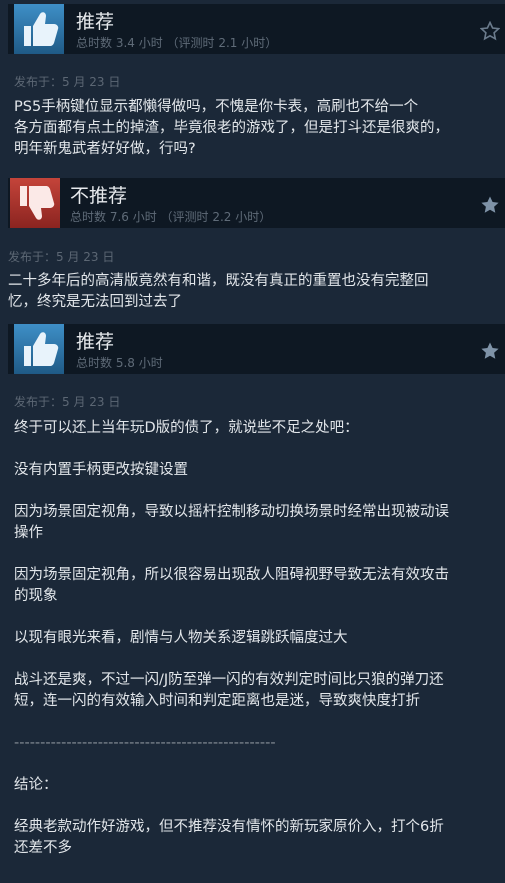  Describe the element at coordinates (231, 128) in the screenshot. I see `review-line: 各方面都有点土的掉渣，毕竟很老的游戏了，但是打斗还是很爽的，` at that location.